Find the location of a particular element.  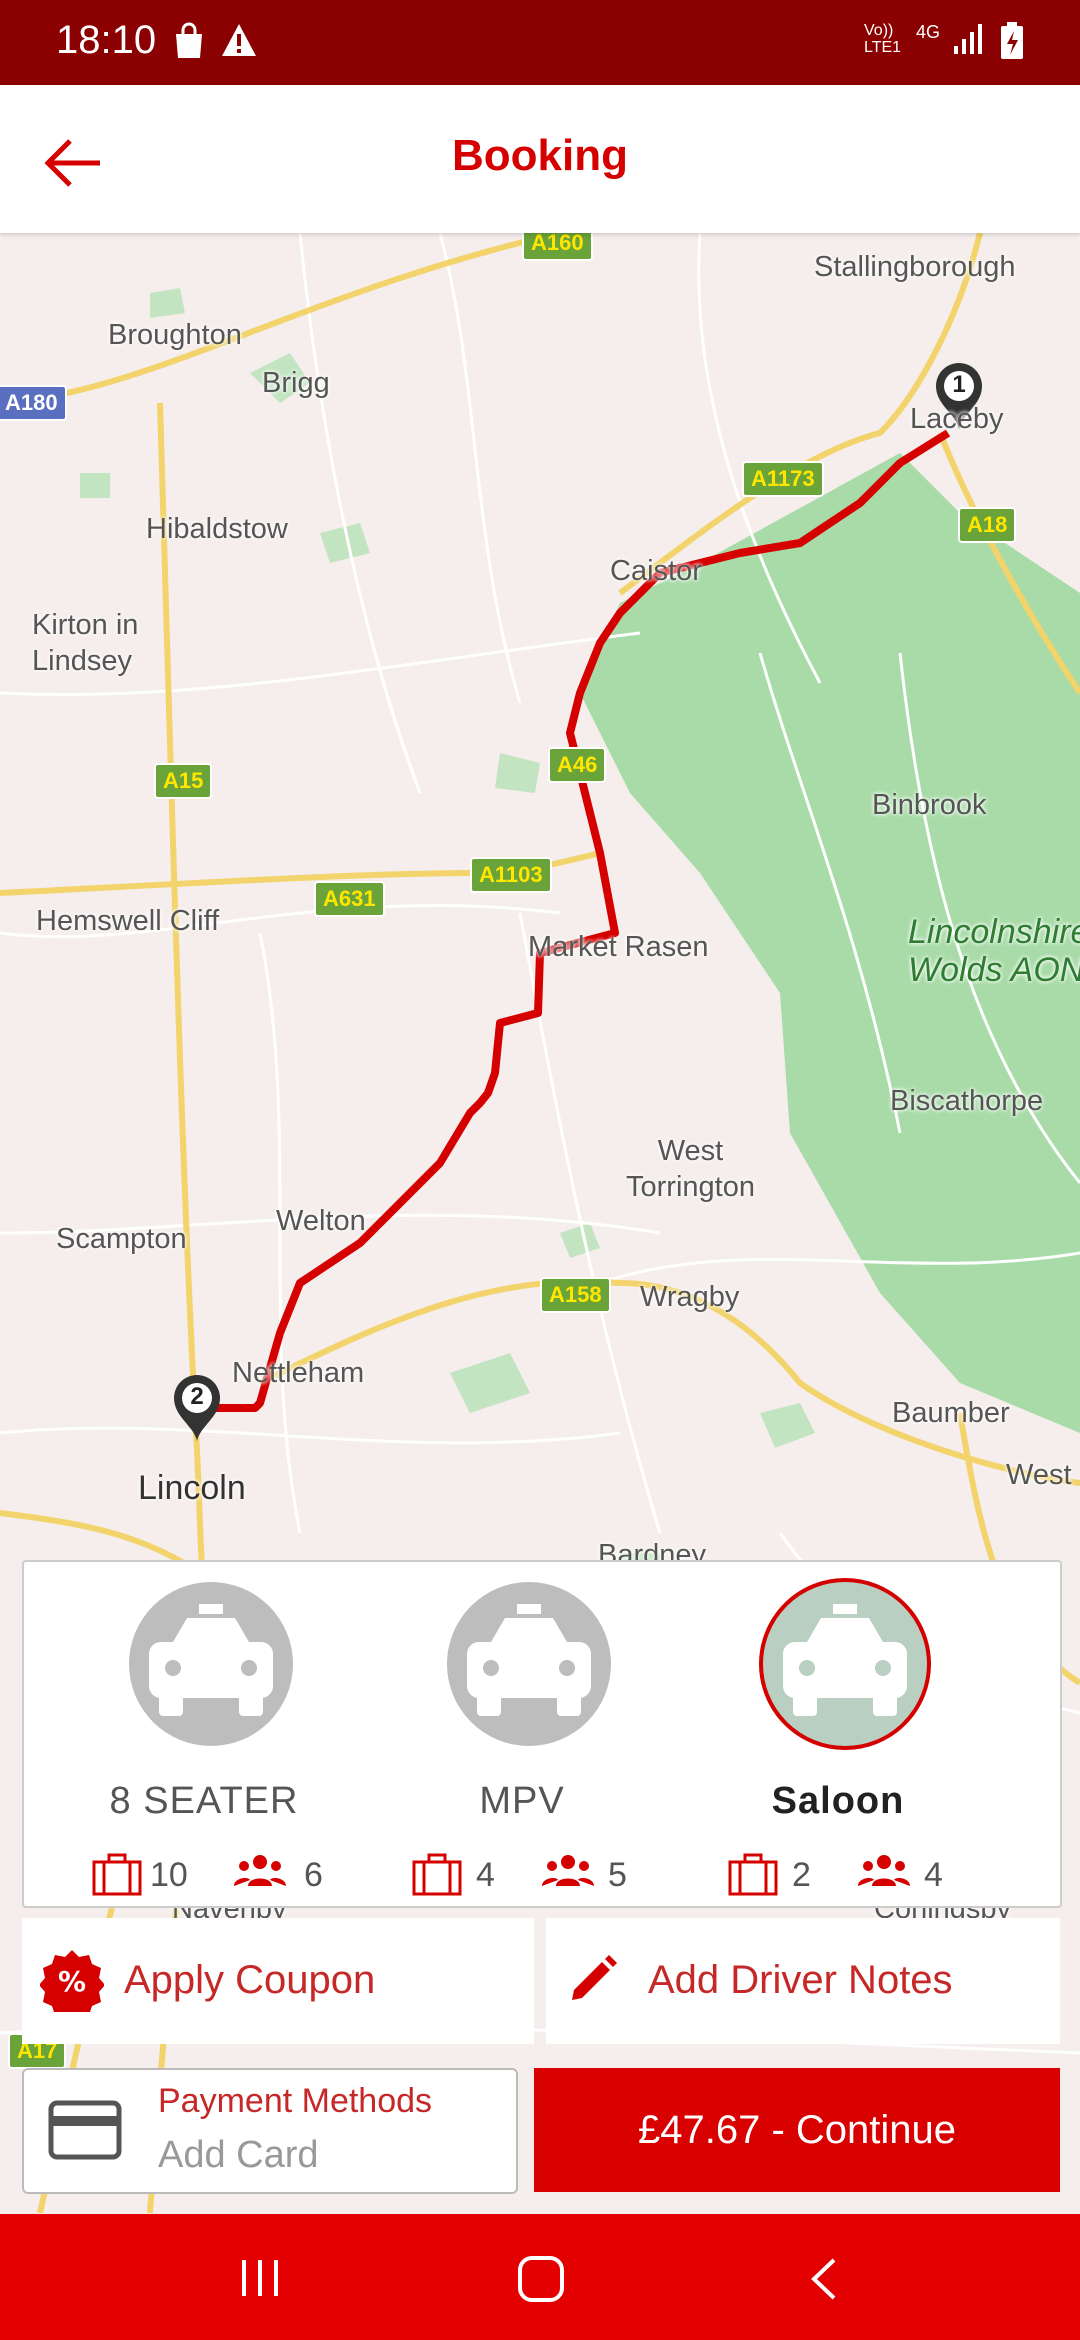

pencil-icon is located at coordinates (594, 1980).